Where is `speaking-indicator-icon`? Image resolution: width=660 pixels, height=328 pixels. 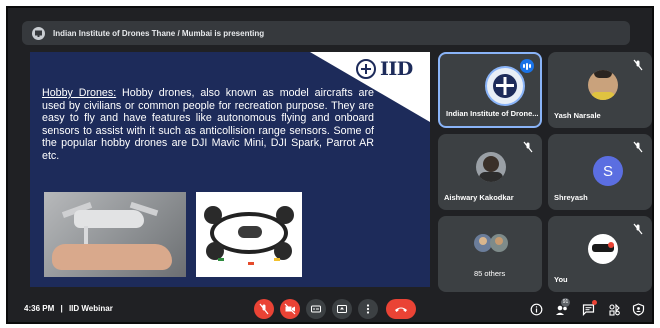 speaking-indicator-icon is located at coordinates (527, 66).